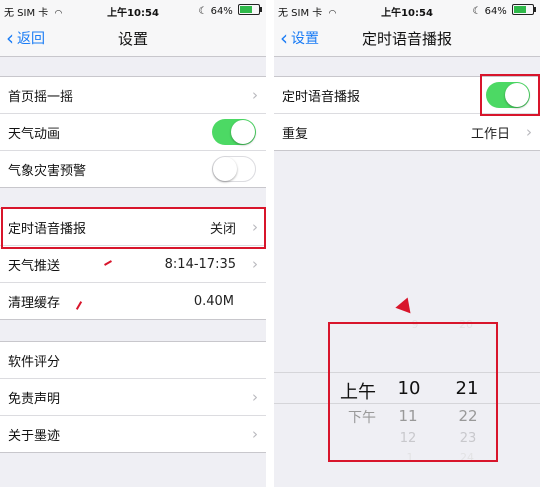  What do you see at coordinates (41, 97) in the screenshot?
I see `row-label: 首页摇一摇` at bounding box center [41, 97].